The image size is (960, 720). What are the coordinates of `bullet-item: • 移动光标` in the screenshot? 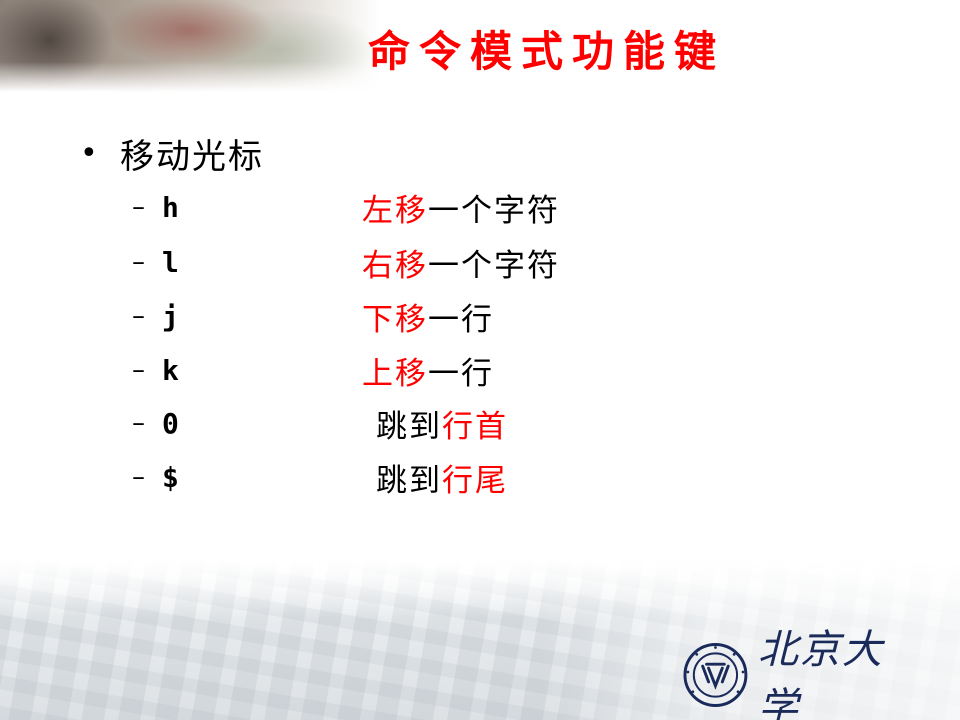 It's located at (172, 153).